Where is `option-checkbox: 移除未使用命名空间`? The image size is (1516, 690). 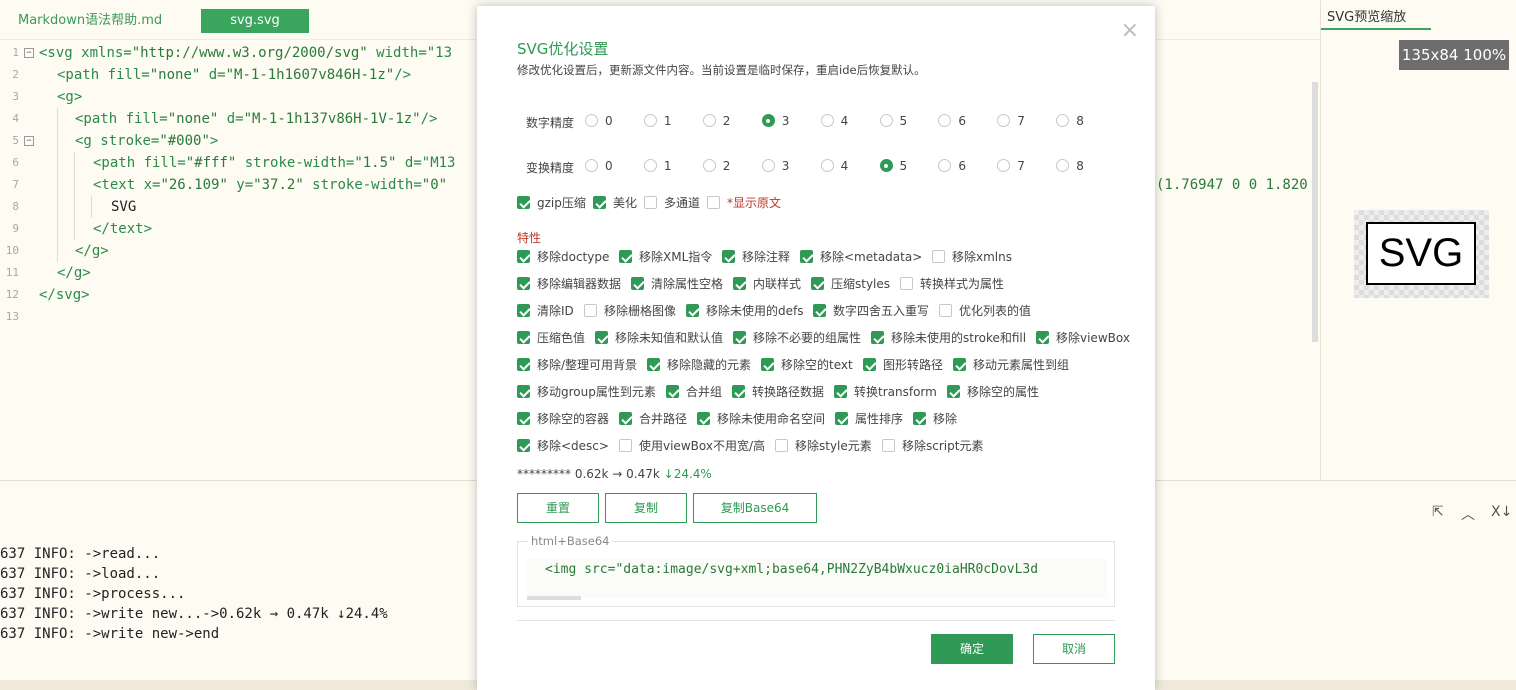 option-checkbox: 移除未使用命名空间 is located at coordinates (761, 419).